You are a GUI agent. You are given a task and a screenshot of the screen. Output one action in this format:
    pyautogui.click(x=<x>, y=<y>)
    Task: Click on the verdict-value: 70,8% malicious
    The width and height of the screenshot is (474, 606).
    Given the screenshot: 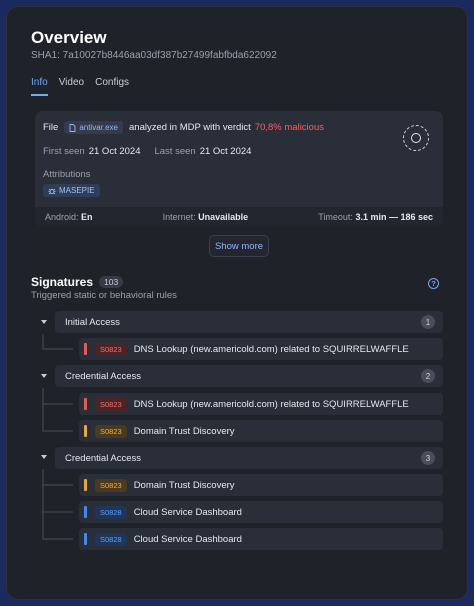 What is the action you would take?
    pyautogui.click(x=289, y=127)
    